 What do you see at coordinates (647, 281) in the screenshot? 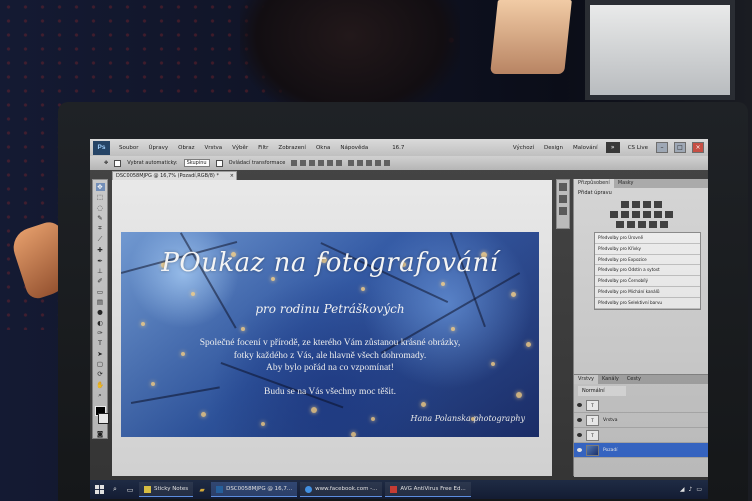
I see `preset-item: Předvolby pro Černobílý` at bounding box center [647, 281].